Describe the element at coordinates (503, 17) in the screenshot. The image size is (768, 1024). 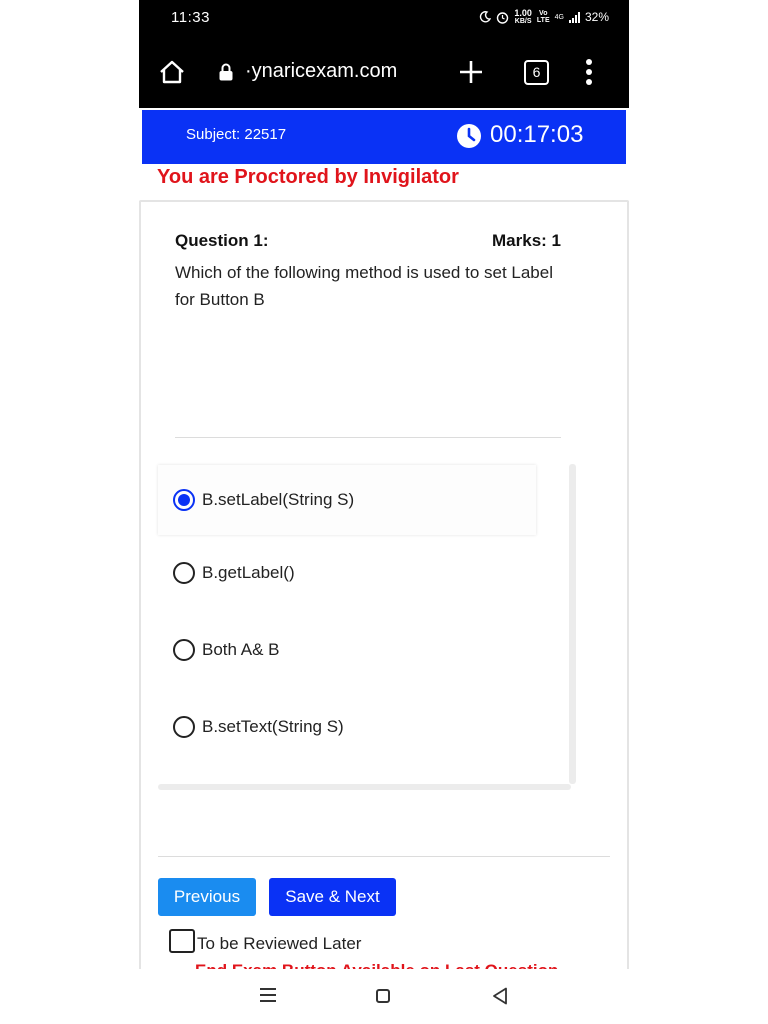
I see `alarm-icon` at that location.